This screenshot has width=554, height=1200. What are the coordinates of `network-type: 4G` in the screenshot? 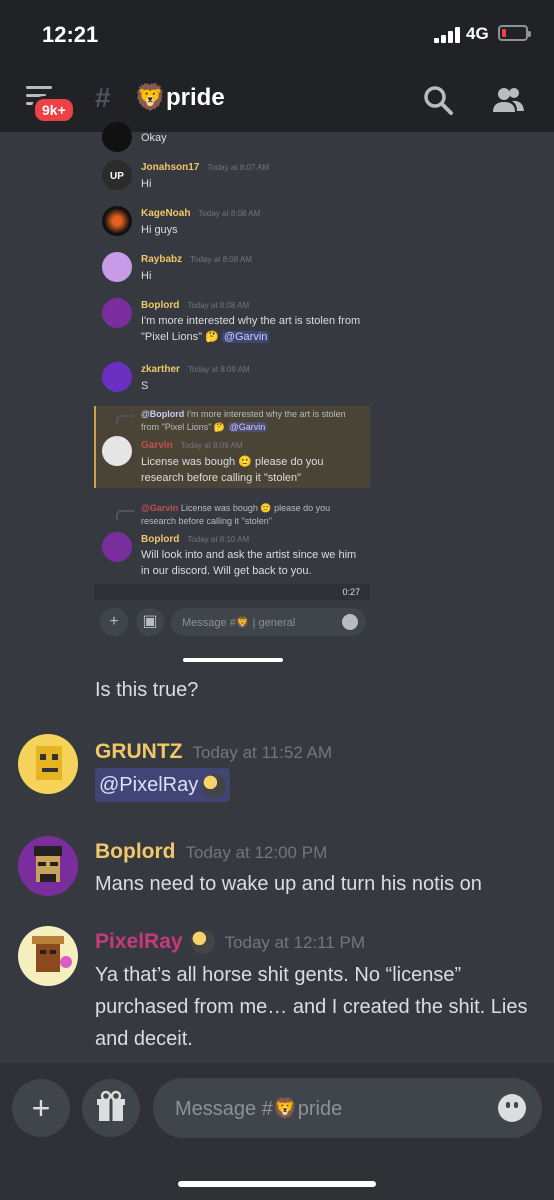 It's located at (477, 33).